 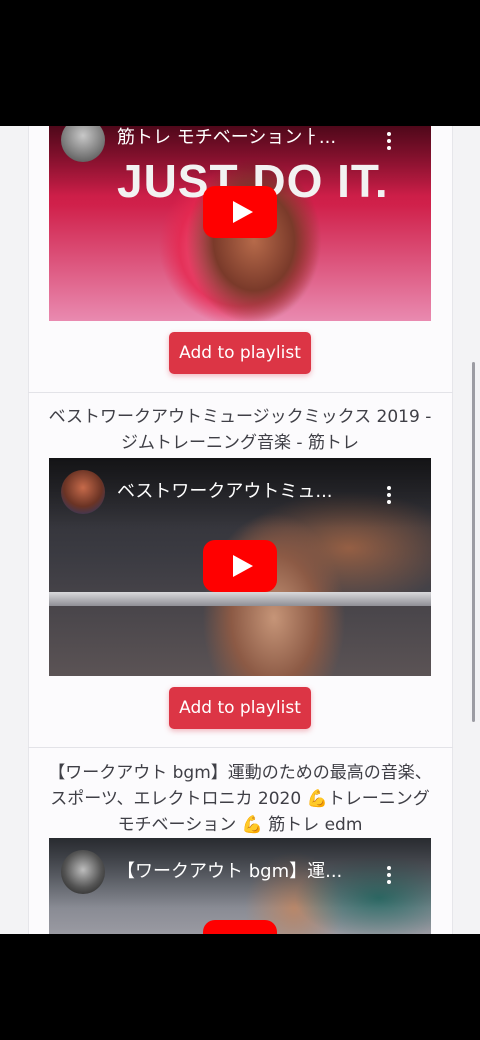 I want to click on navigation-bar-area, so click(x=240, y=987).